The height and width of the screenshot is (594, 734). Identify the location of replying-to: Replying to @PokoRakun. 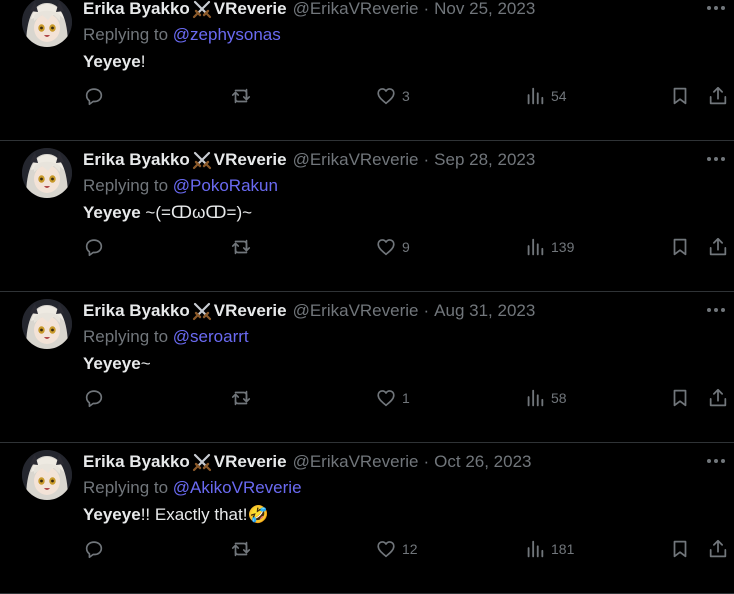
(180, 186).